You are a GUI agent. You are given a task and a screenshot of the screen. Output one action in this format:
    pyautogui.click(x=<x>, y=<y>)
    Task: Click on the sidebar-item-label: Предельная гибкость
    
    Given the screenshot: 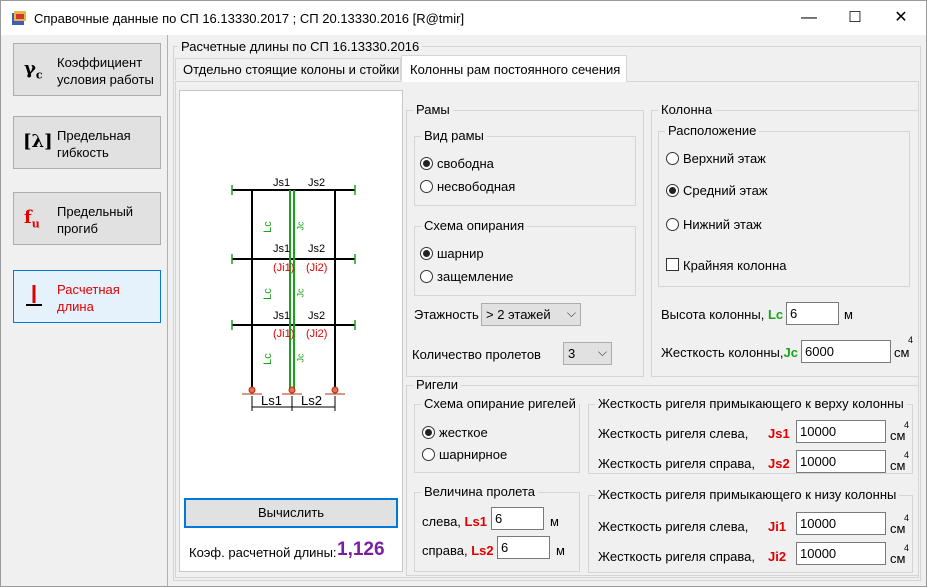 What is the action you would take?
    pyautogui.click(x=94, y=144)
    